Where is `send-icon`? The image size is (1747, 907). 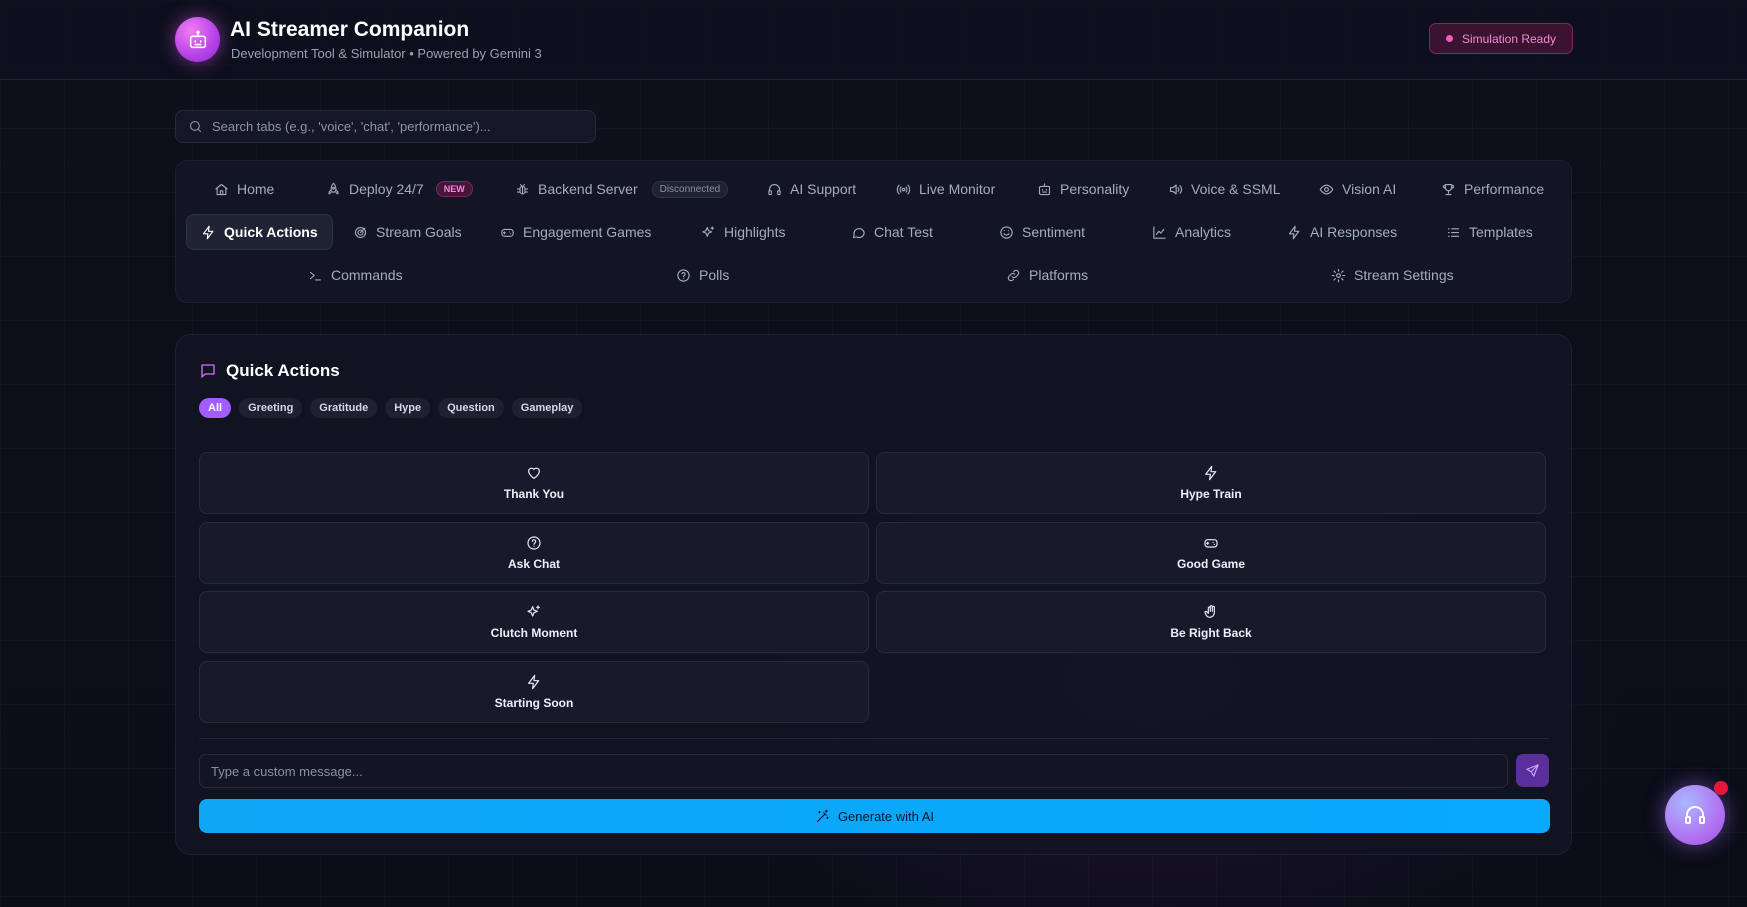 send-icon is located at coordinates (1532, 770).